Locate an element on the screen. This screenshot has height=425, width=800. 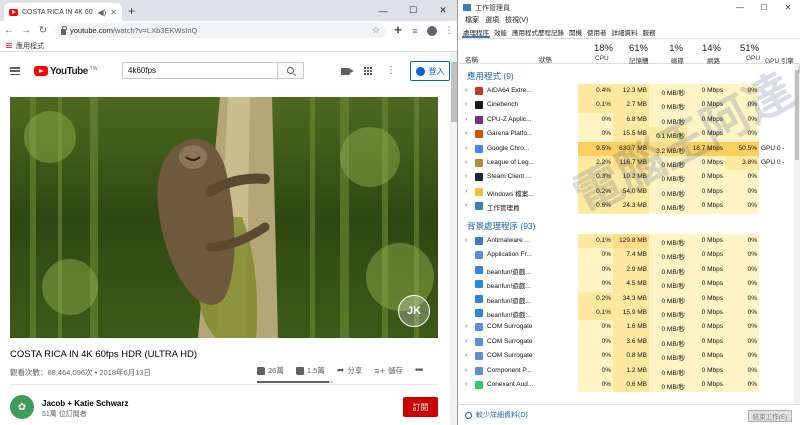
fewer-details-link: 較少詳細資料(D) is located at coordinates (502, 415).